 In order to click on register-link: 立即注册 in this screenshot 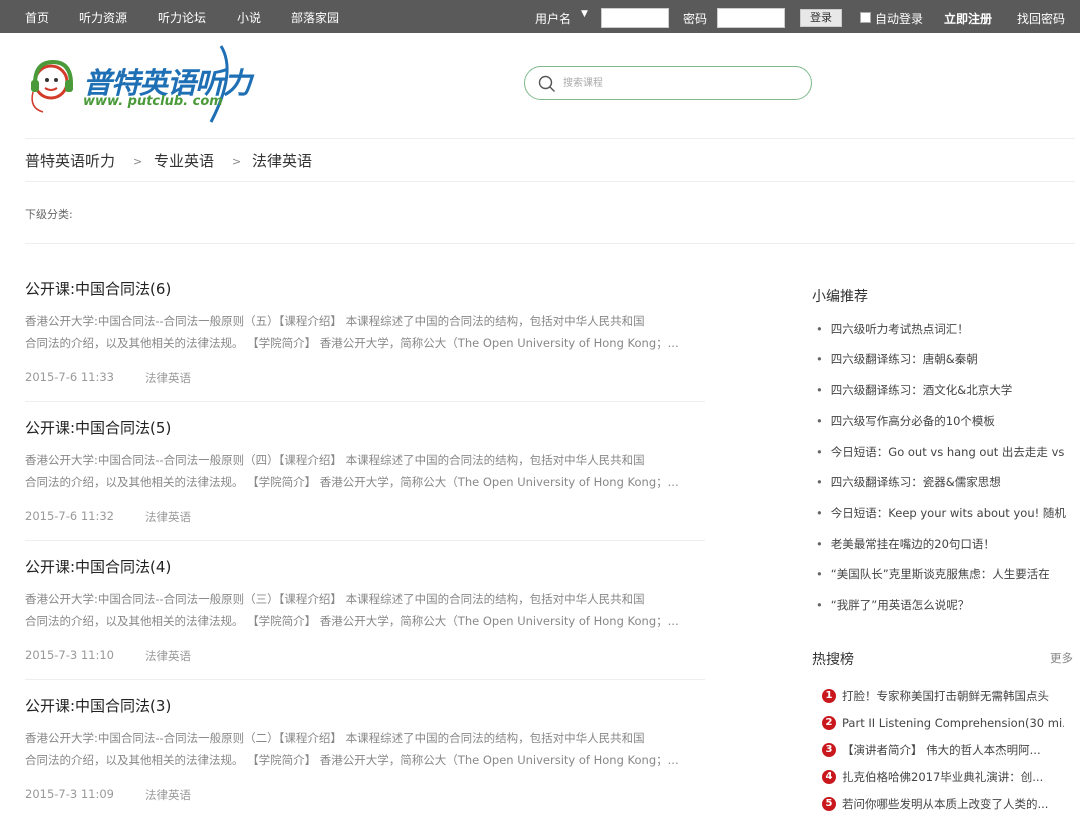, I will do `click(968, 18)`.